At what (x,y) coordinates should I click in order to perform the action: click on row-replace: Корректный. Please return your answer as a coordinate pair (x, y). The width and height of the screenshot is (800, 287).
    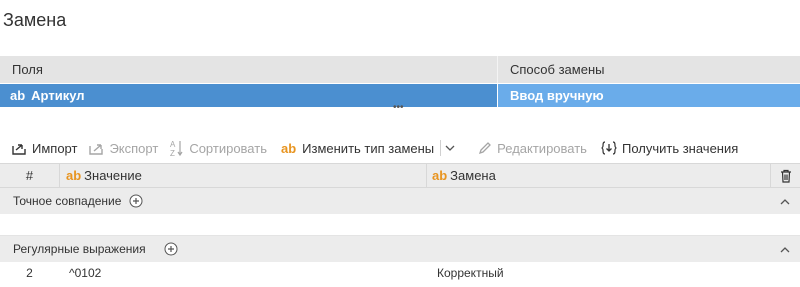
    Looking at the image, I should click on (613, 273).